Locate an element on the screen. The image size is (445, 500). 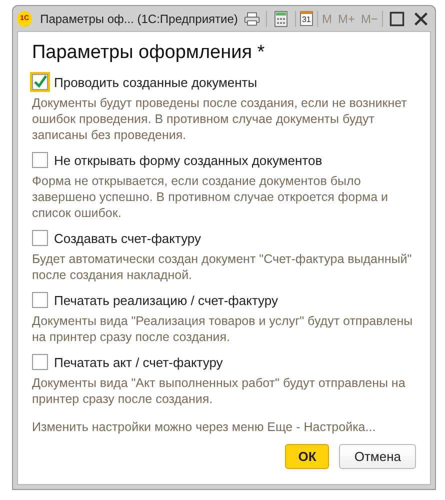
ok-button: ОК is located at coordinates (307, 456).